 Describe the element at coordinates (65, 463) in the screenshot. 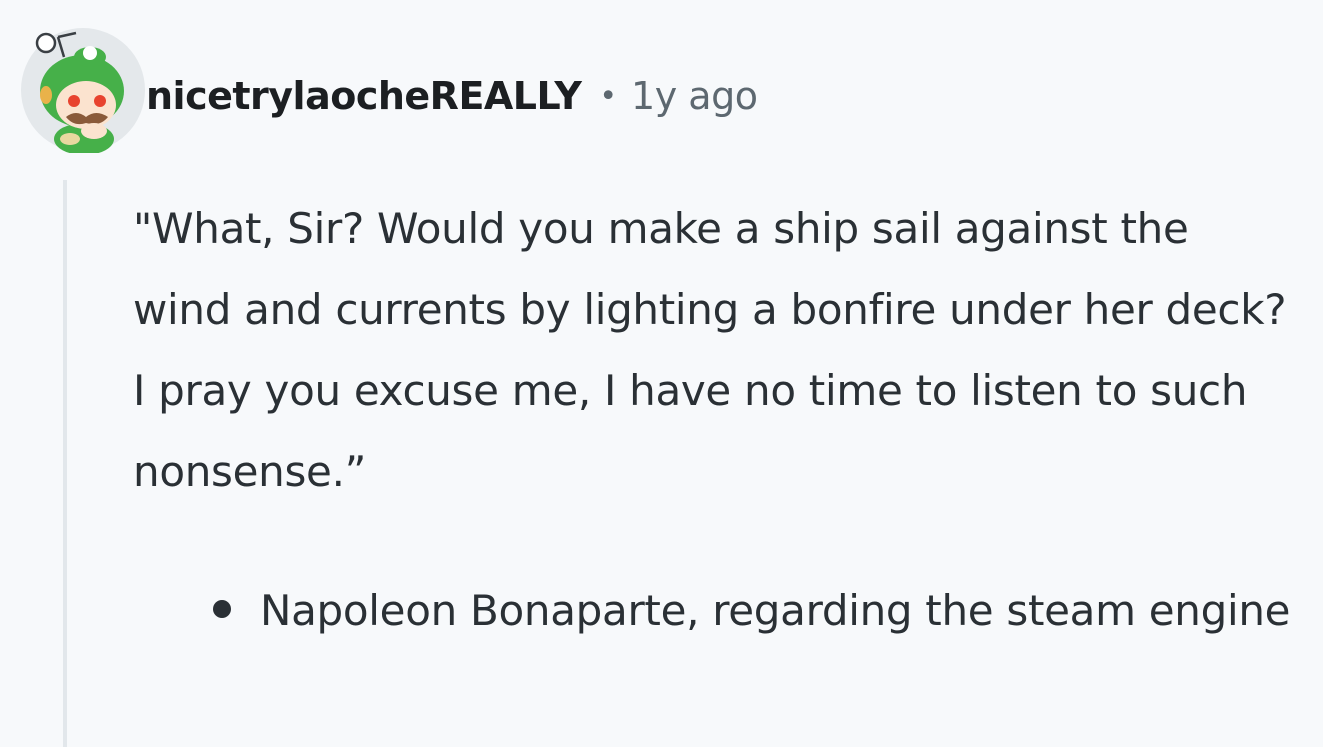

I see `thread-collapse-line` at that location.